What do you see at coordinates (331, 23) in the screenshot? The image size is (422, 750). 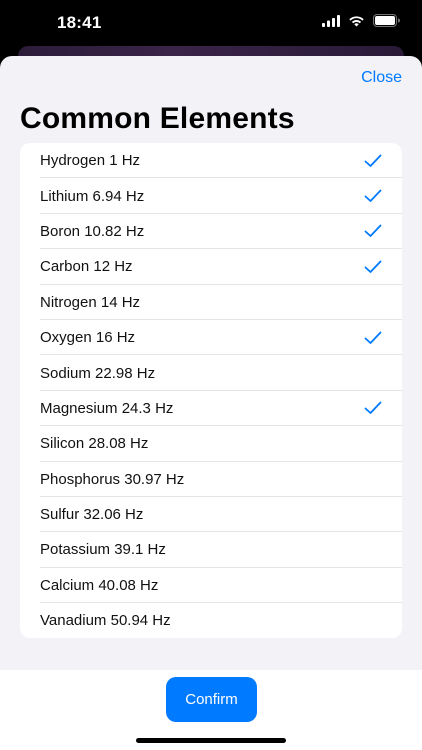 I see `cellular-signal-icon` at bounding box center [331, 23].